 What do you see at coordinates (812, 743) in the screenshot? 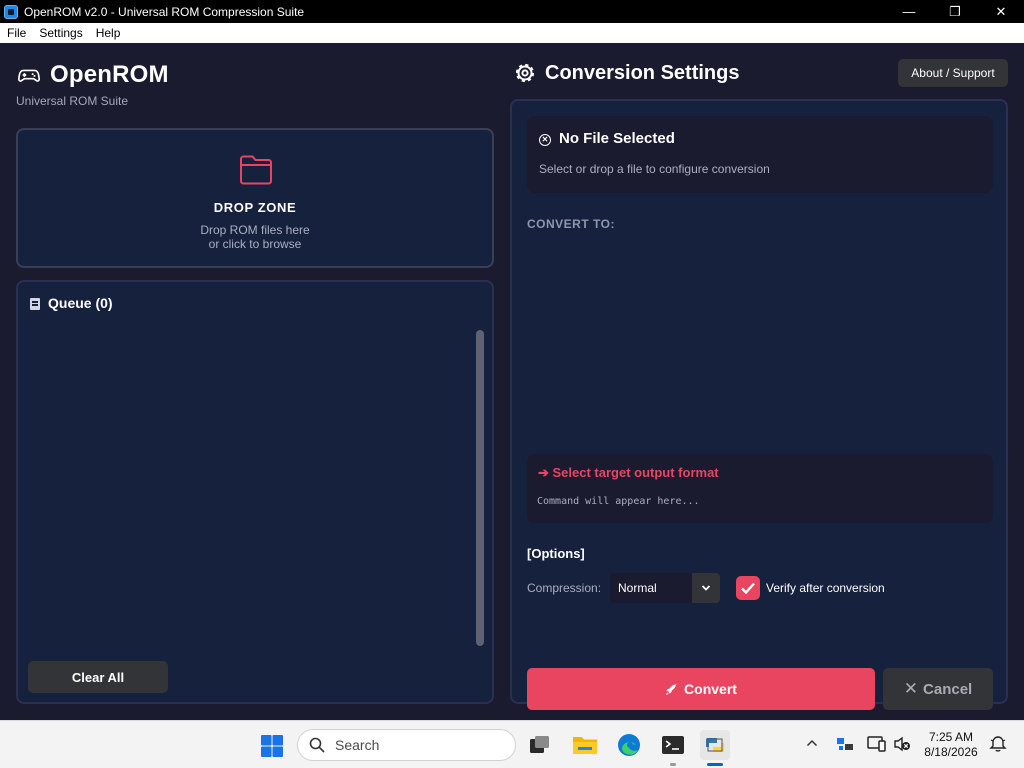
I see `chevron-up-icon` at bounding box center [812, 743].